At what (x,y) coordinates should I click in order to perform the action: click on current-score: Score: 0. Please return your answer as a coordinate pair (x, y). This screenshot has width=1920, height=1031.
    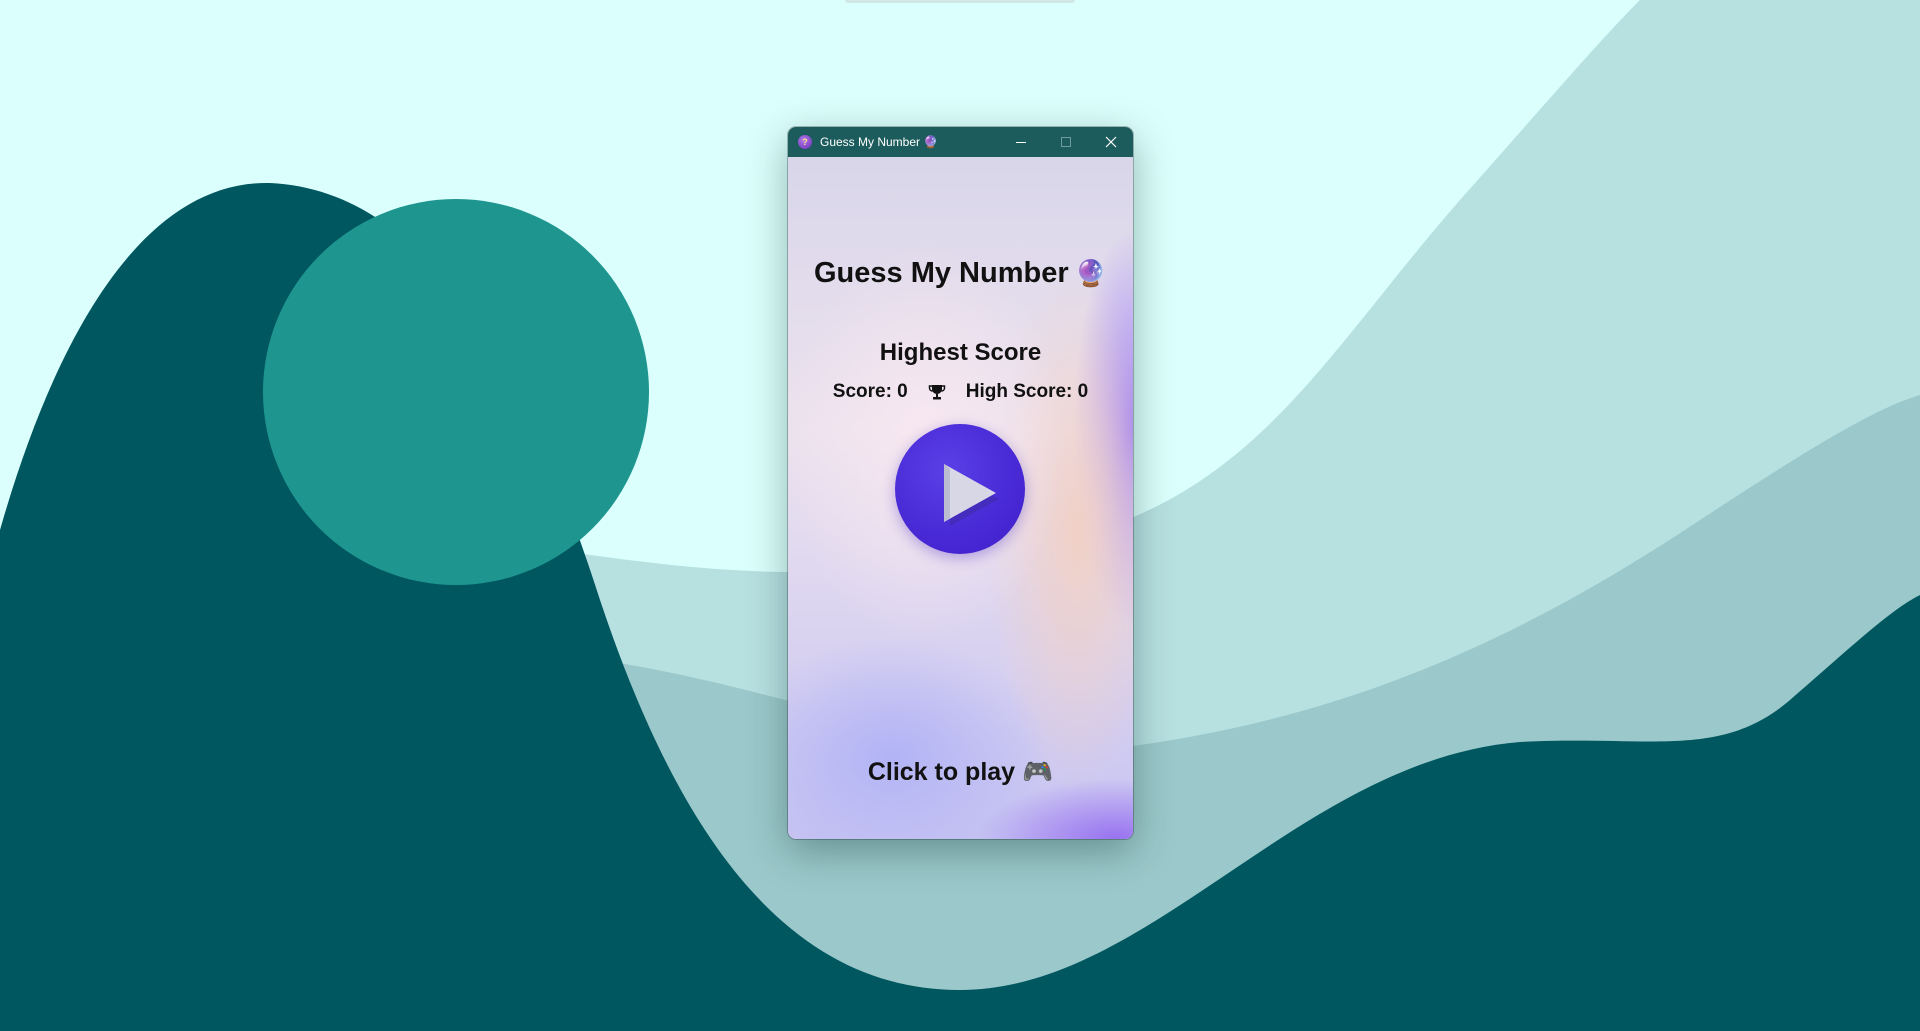
    Looking at the image, I should click on (870, 391).